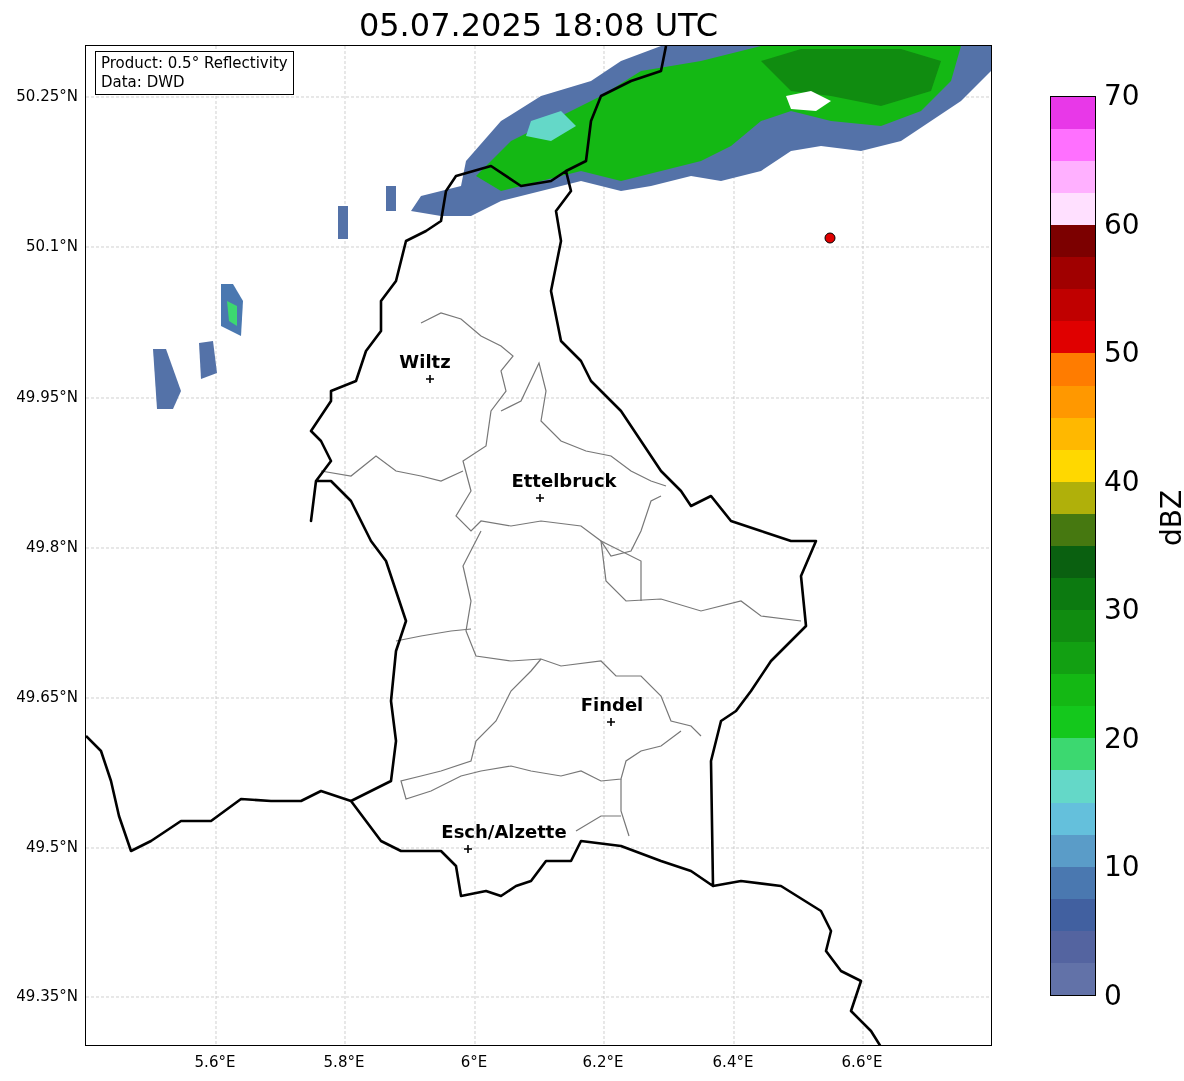 The width and height of the screenshot is (1184, 1081). Describe the element at coordinates (47, 697) in the screenshot. I see `axis-tick-label: 49.65°N` at that location.